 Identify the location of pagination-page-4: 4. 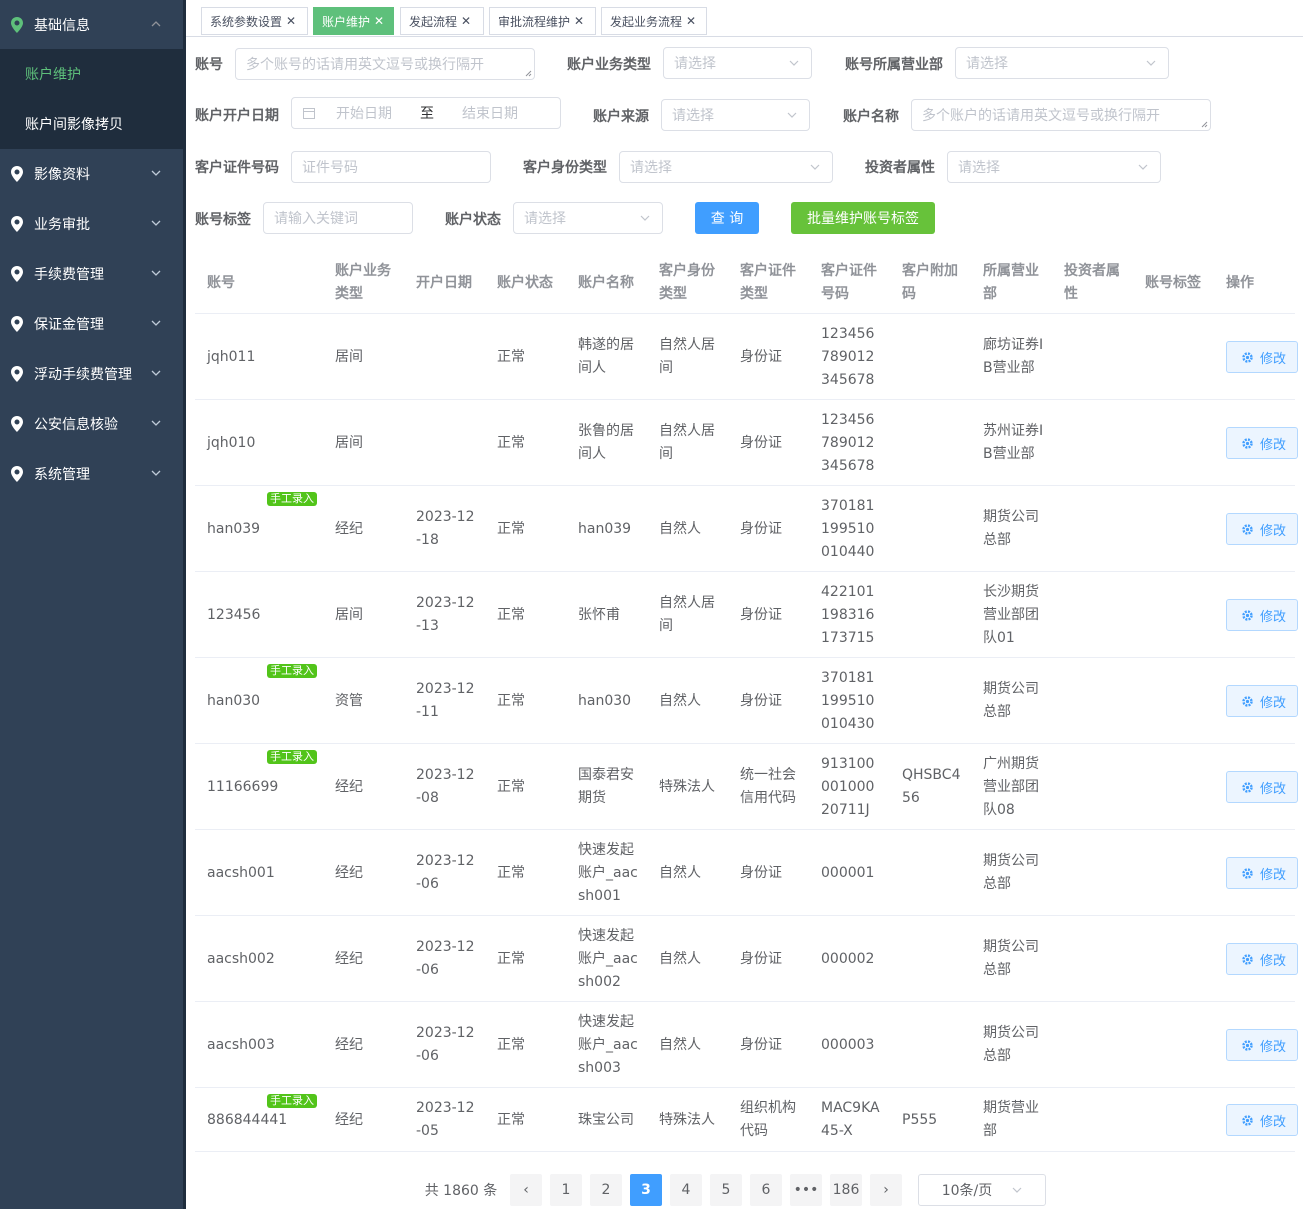
(686, 1190).